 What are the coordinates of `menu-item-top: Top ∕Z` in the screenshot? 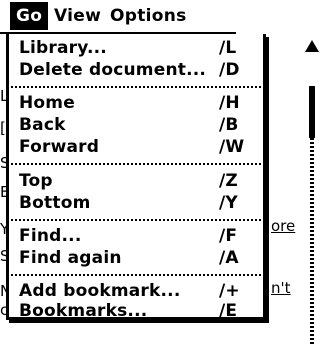 It's located at (139, 181).